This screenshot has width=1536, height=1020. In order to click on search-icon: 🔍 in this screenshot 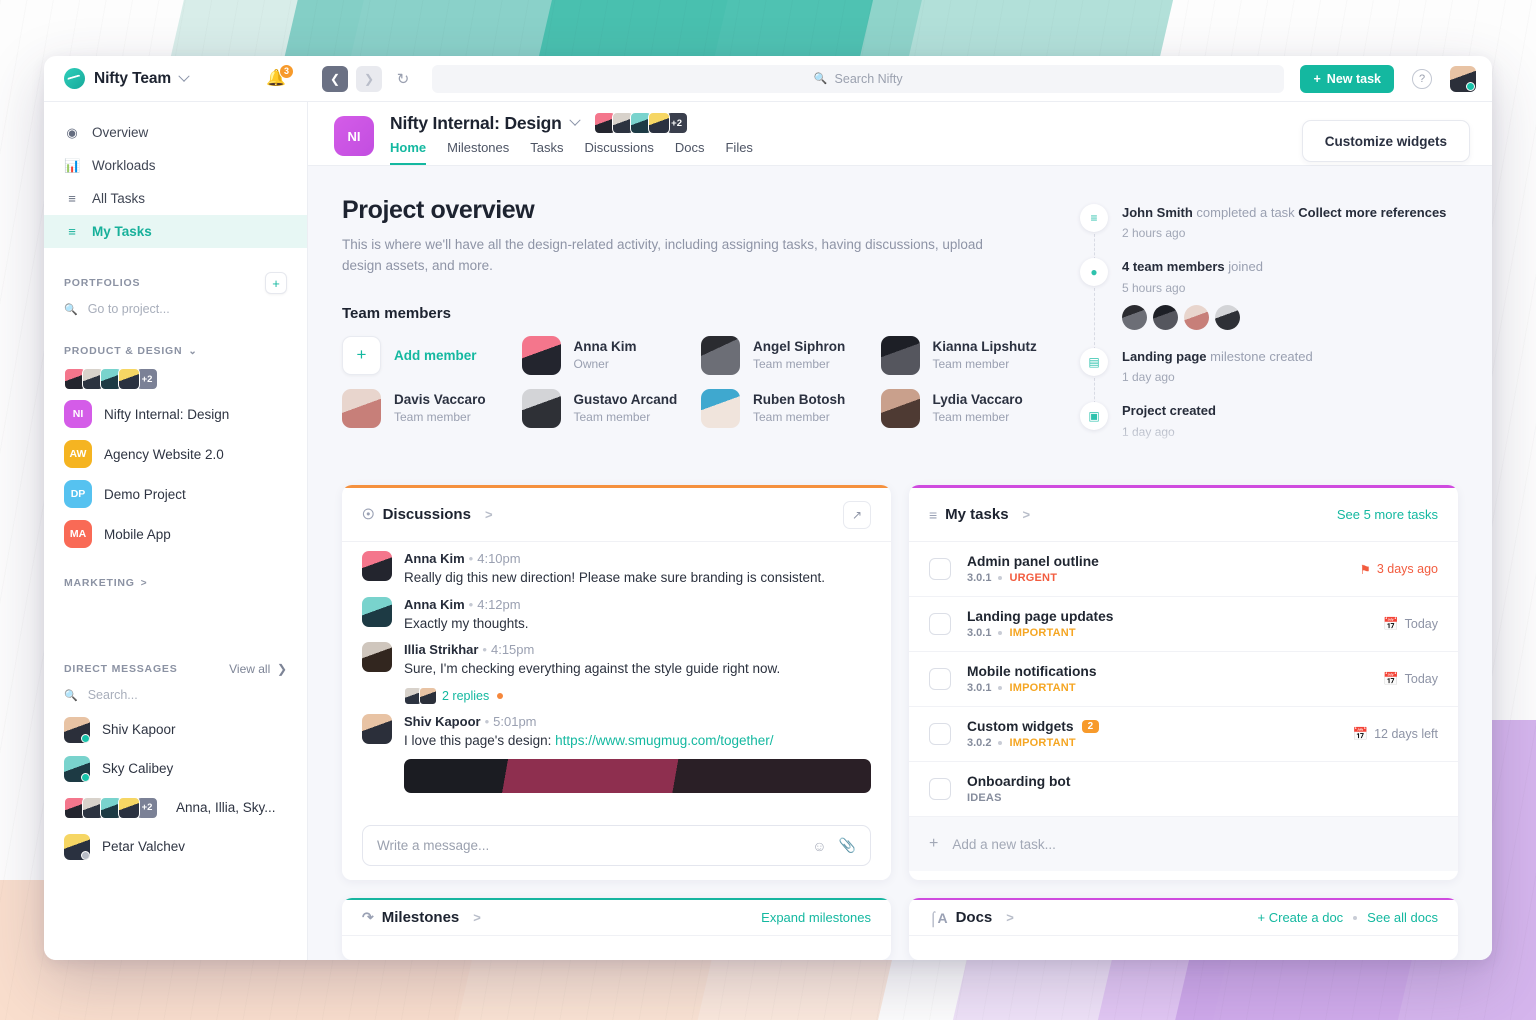, I will do `click(71, 309)`.